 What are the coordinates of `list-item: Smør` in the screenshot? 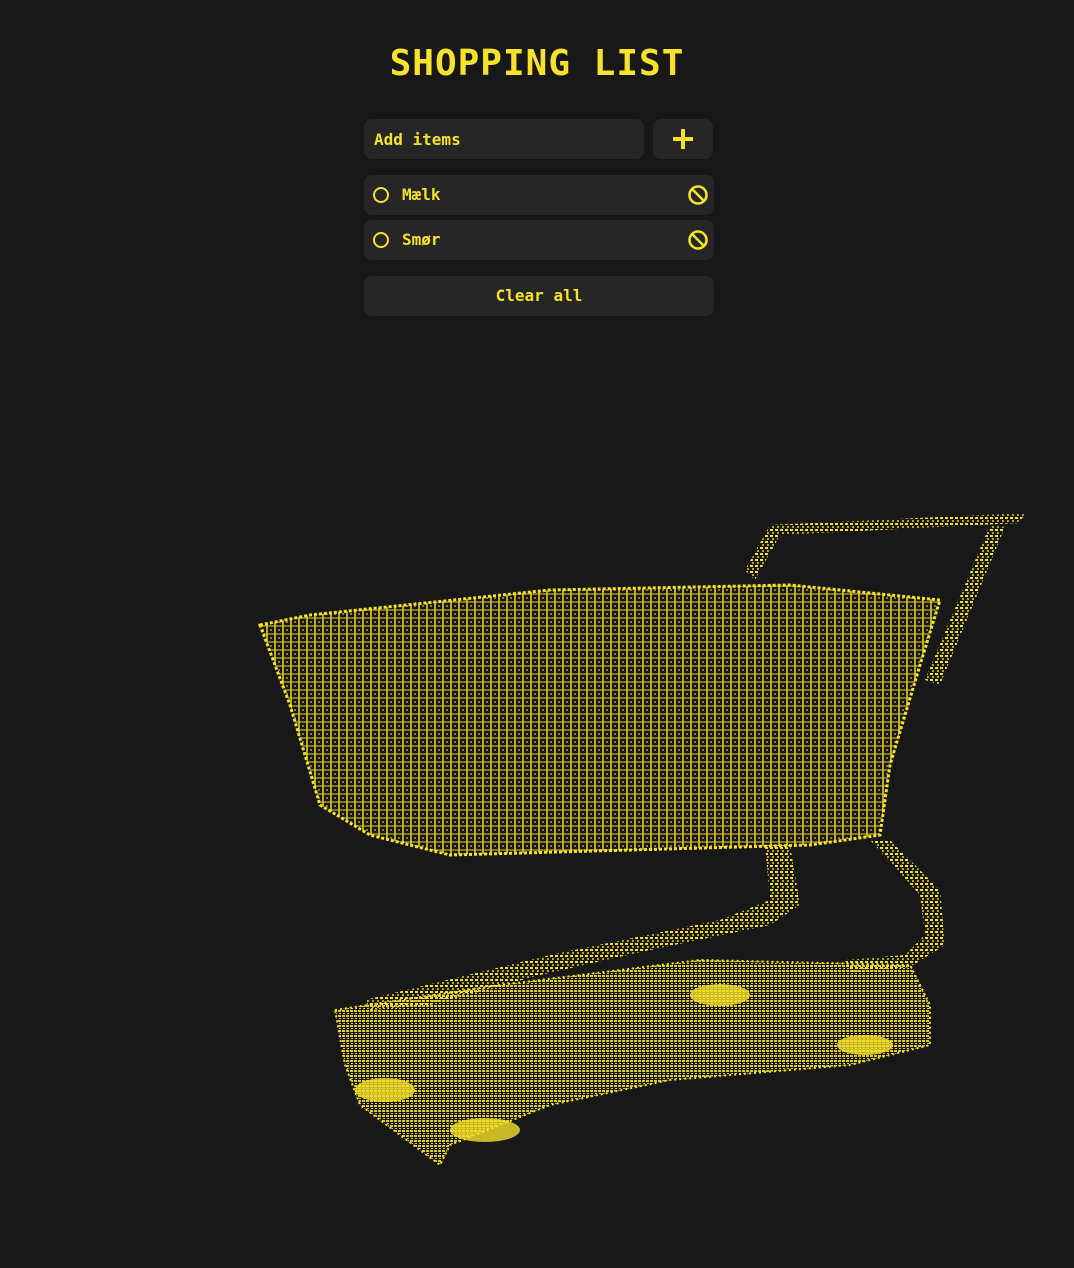 It's located at (539, 240).